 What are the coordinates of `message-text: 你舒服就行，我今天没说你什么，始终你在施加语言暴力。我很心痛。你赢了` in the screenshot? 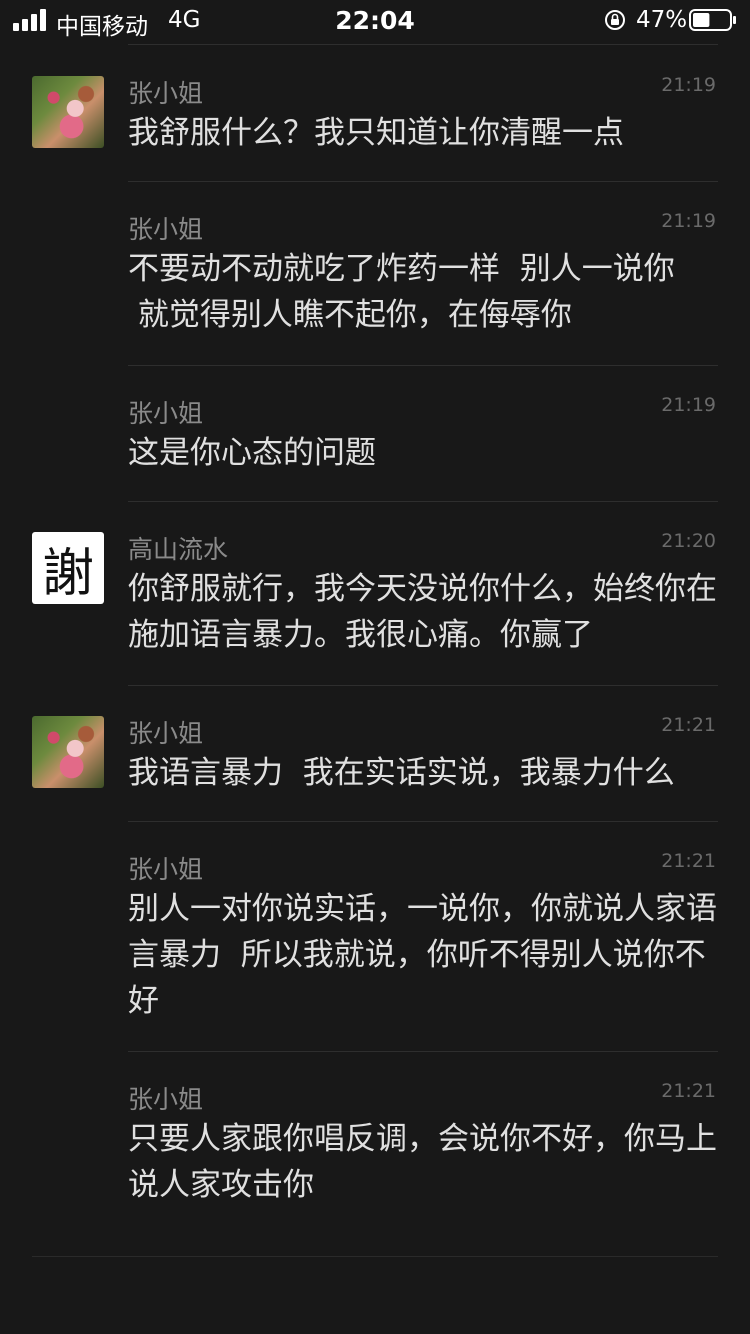 It's located at (422, 612).